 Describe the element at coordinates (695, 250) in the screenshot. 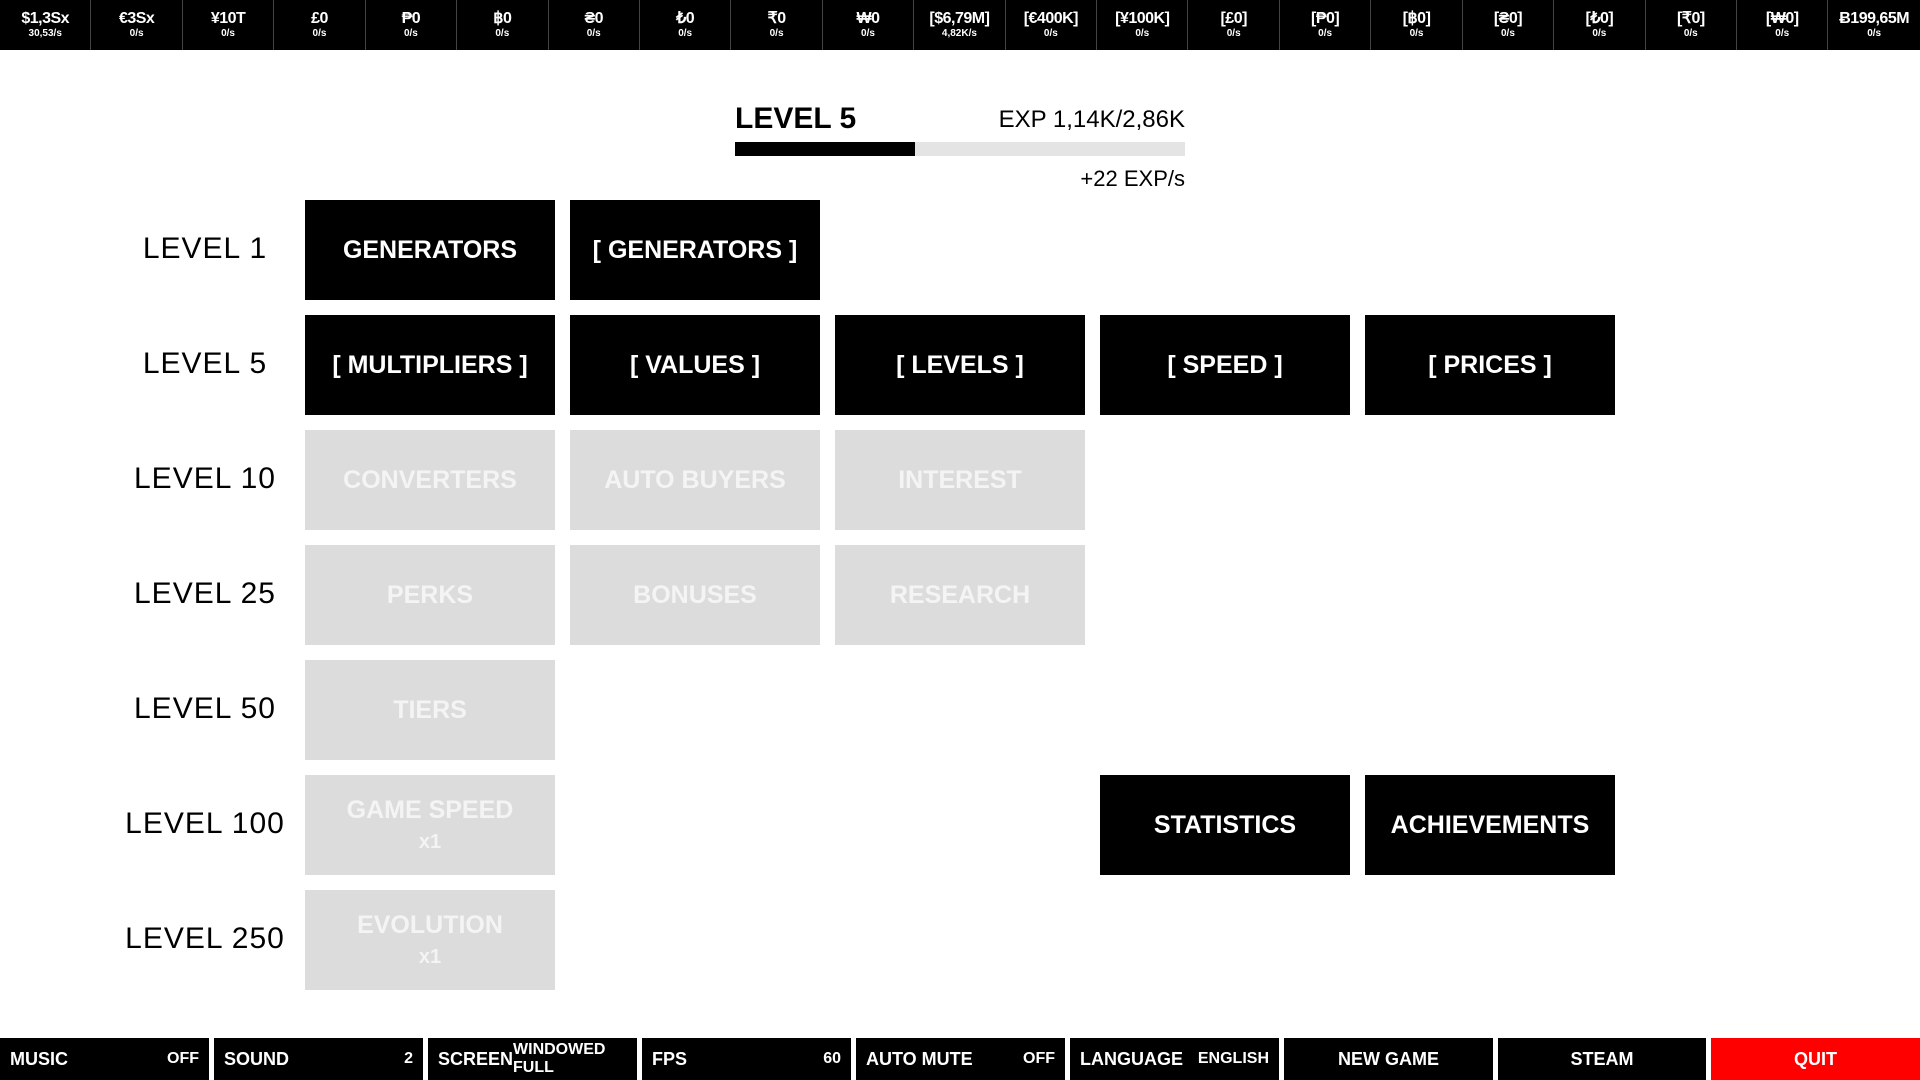

I see `premium-generators-button: [ GENERATORS ]` at that location.